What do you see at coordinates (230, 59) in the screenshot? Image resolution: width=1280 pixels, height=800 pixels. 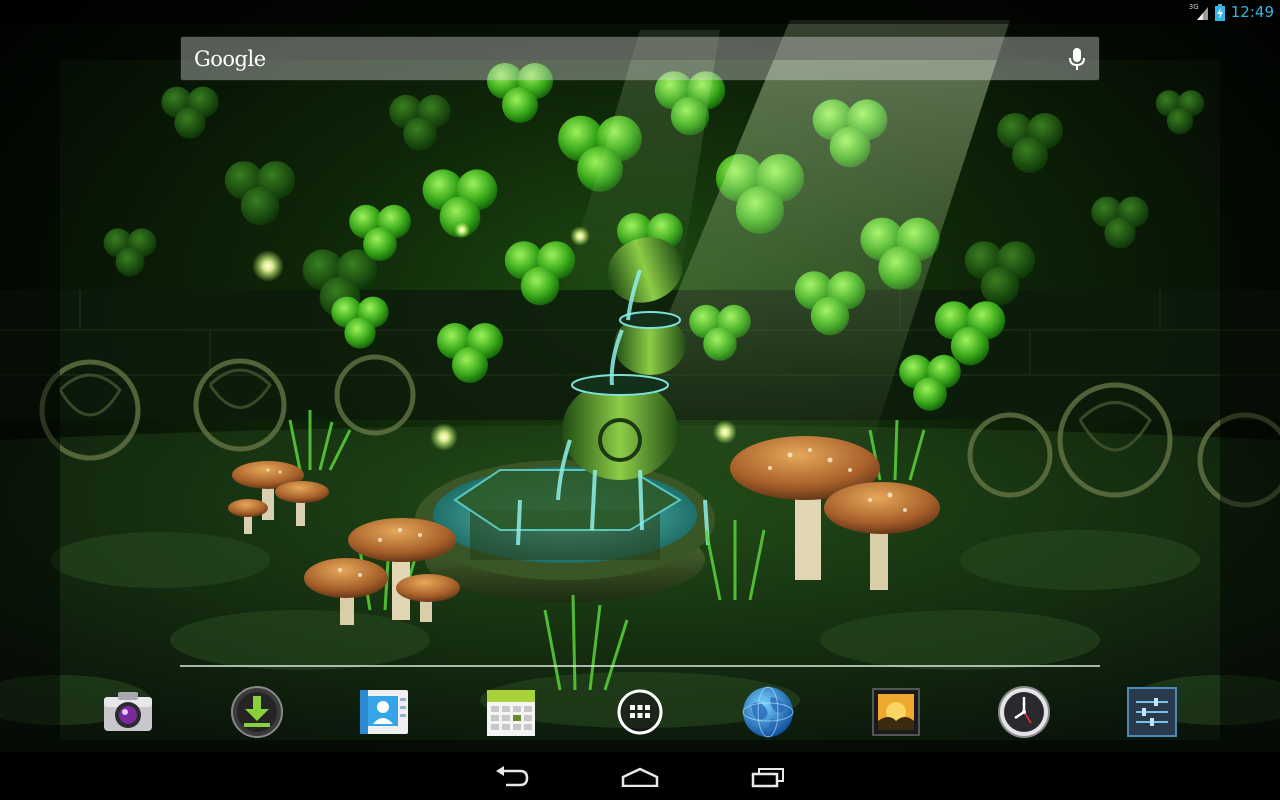 I see `search-logo-text: Google` at bounding box center [230, 59].